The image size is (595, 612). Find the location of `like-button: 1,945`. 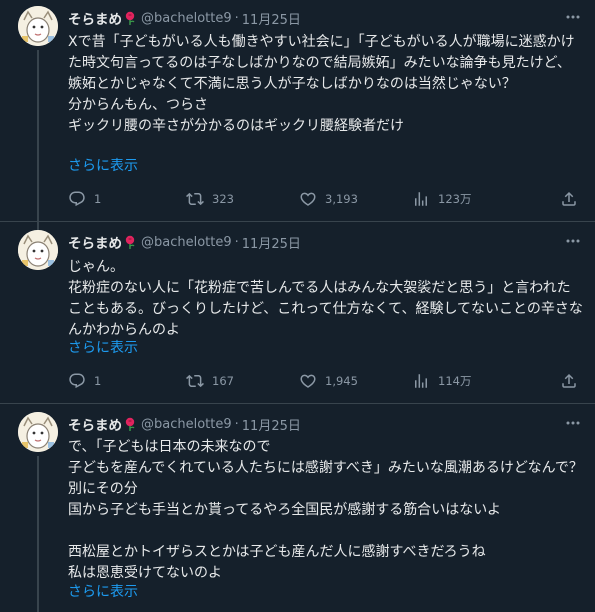

like-button: 1,945 is located at coordinates (328, 381).